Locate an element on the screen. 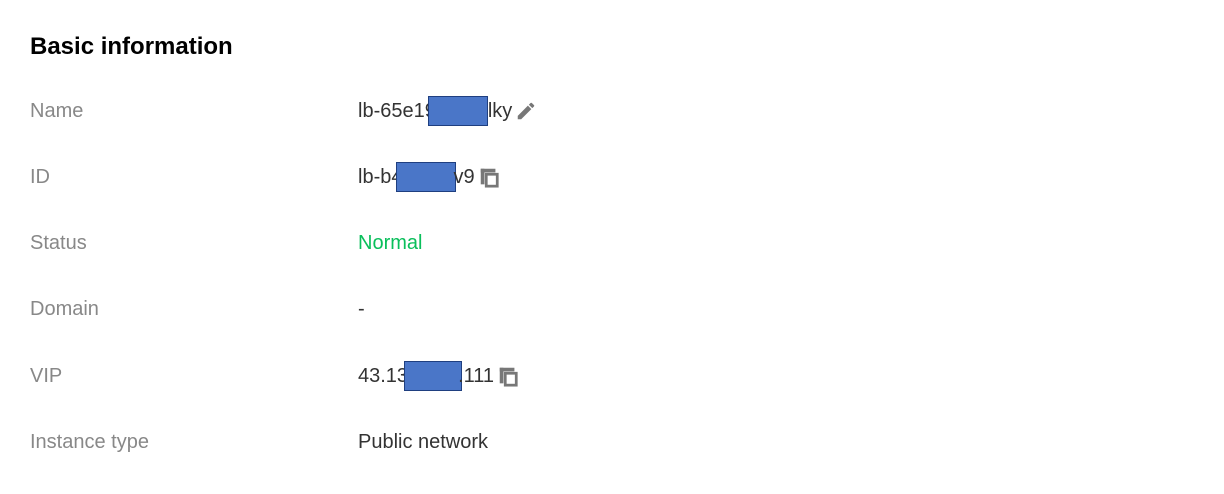 This screenshot has width=1224, height=494. section-title: Basic information is located at coordinates (131, 46).